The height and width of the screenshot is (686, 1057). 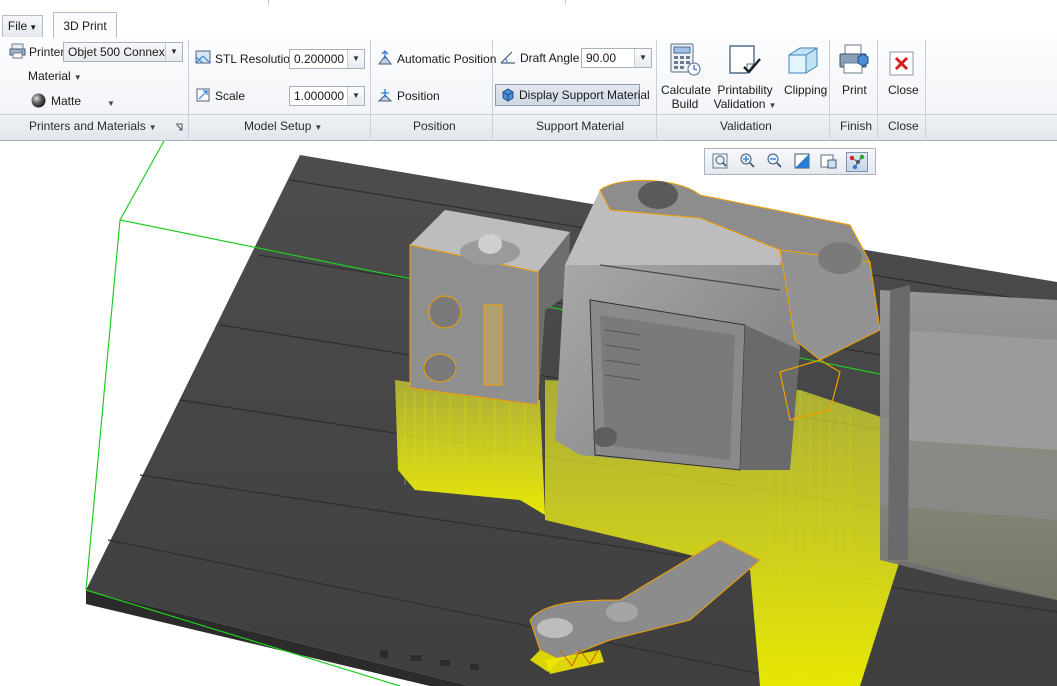 I want to click on zoom-out-icon, so click(x=774, y=160).